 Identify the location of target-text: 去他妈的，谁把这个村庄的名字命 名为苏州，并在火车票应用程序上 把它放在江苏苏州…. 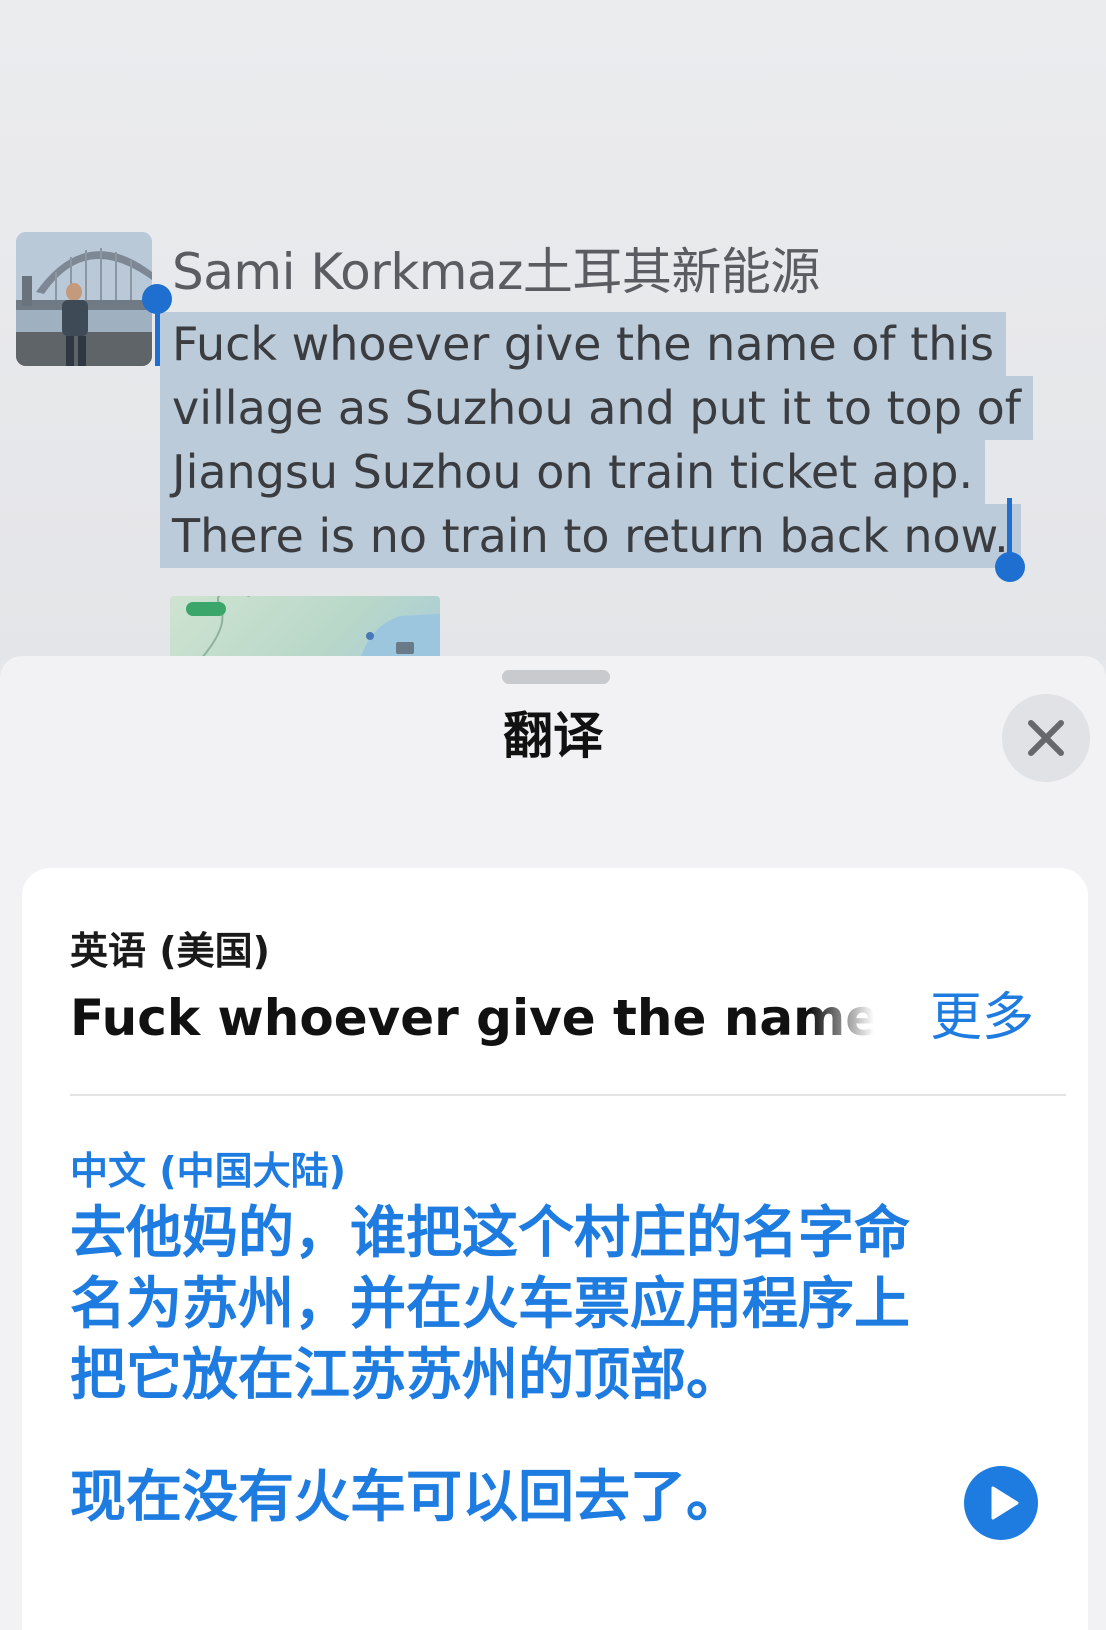
(510, 1304).